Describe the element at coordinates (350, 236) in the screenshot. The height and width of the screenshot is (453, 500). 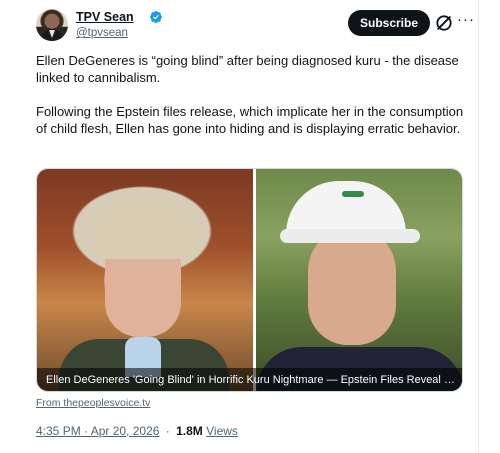
I see `photo-right-cap-brim` at that location.